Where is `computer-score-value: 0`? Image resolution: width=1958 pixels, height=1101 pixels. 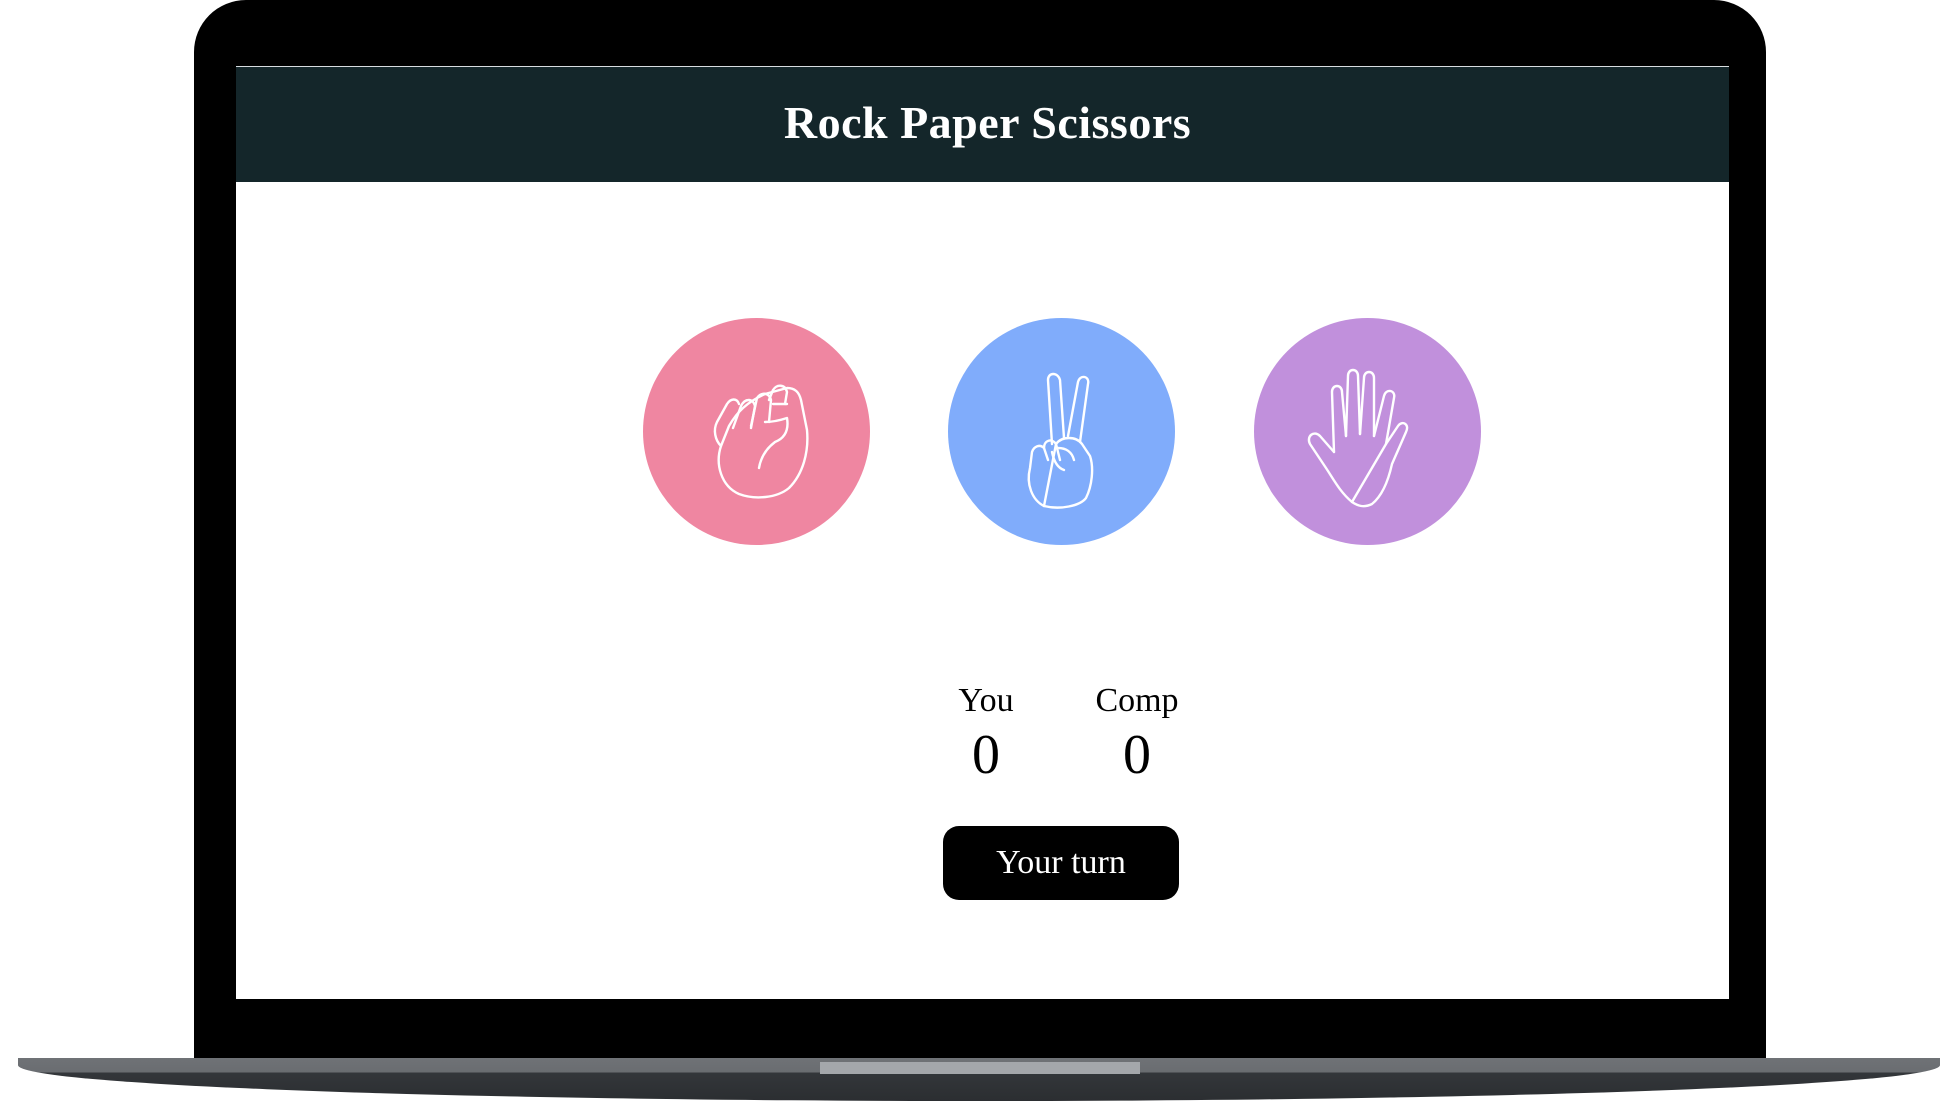 computer-score-value: 0 is located at coordinates (1137, 755).